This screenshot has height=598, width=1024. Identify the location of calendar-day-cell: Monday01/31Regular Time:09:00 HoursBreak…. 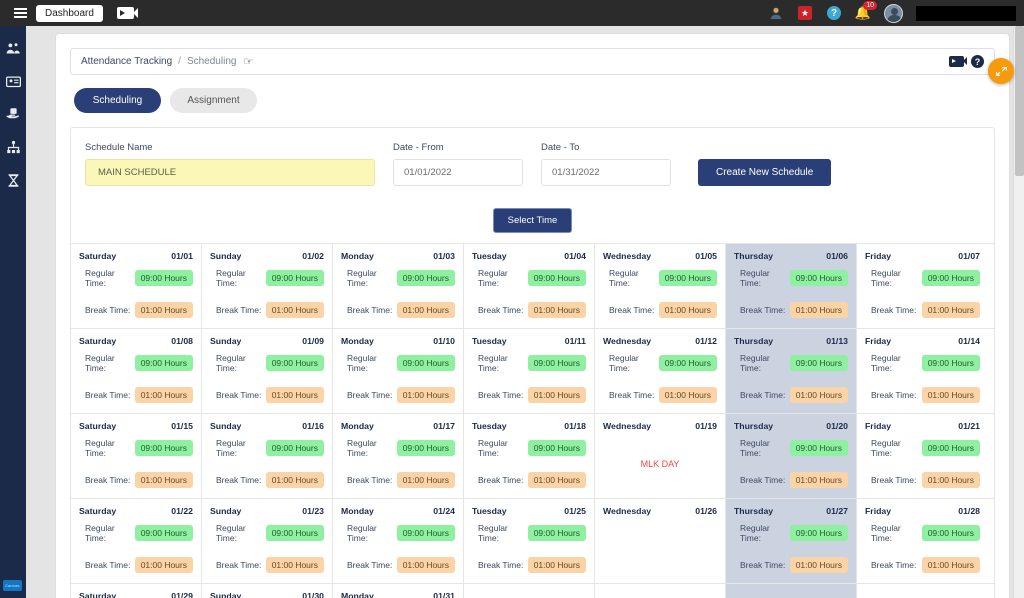
(398, 591).